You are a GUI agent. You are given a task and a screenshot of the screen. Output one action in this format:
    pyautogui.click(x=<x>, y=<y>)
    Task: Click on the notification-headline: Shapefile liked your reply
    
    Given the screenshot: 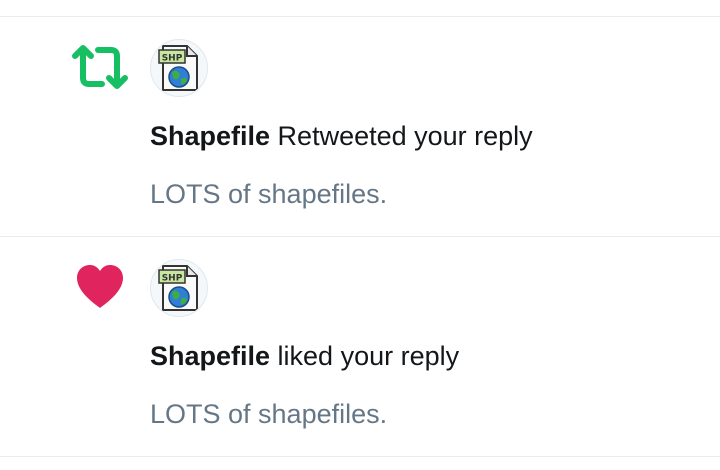 What is the action you would take?
    pyautogui.click(x=304, y=356)
    